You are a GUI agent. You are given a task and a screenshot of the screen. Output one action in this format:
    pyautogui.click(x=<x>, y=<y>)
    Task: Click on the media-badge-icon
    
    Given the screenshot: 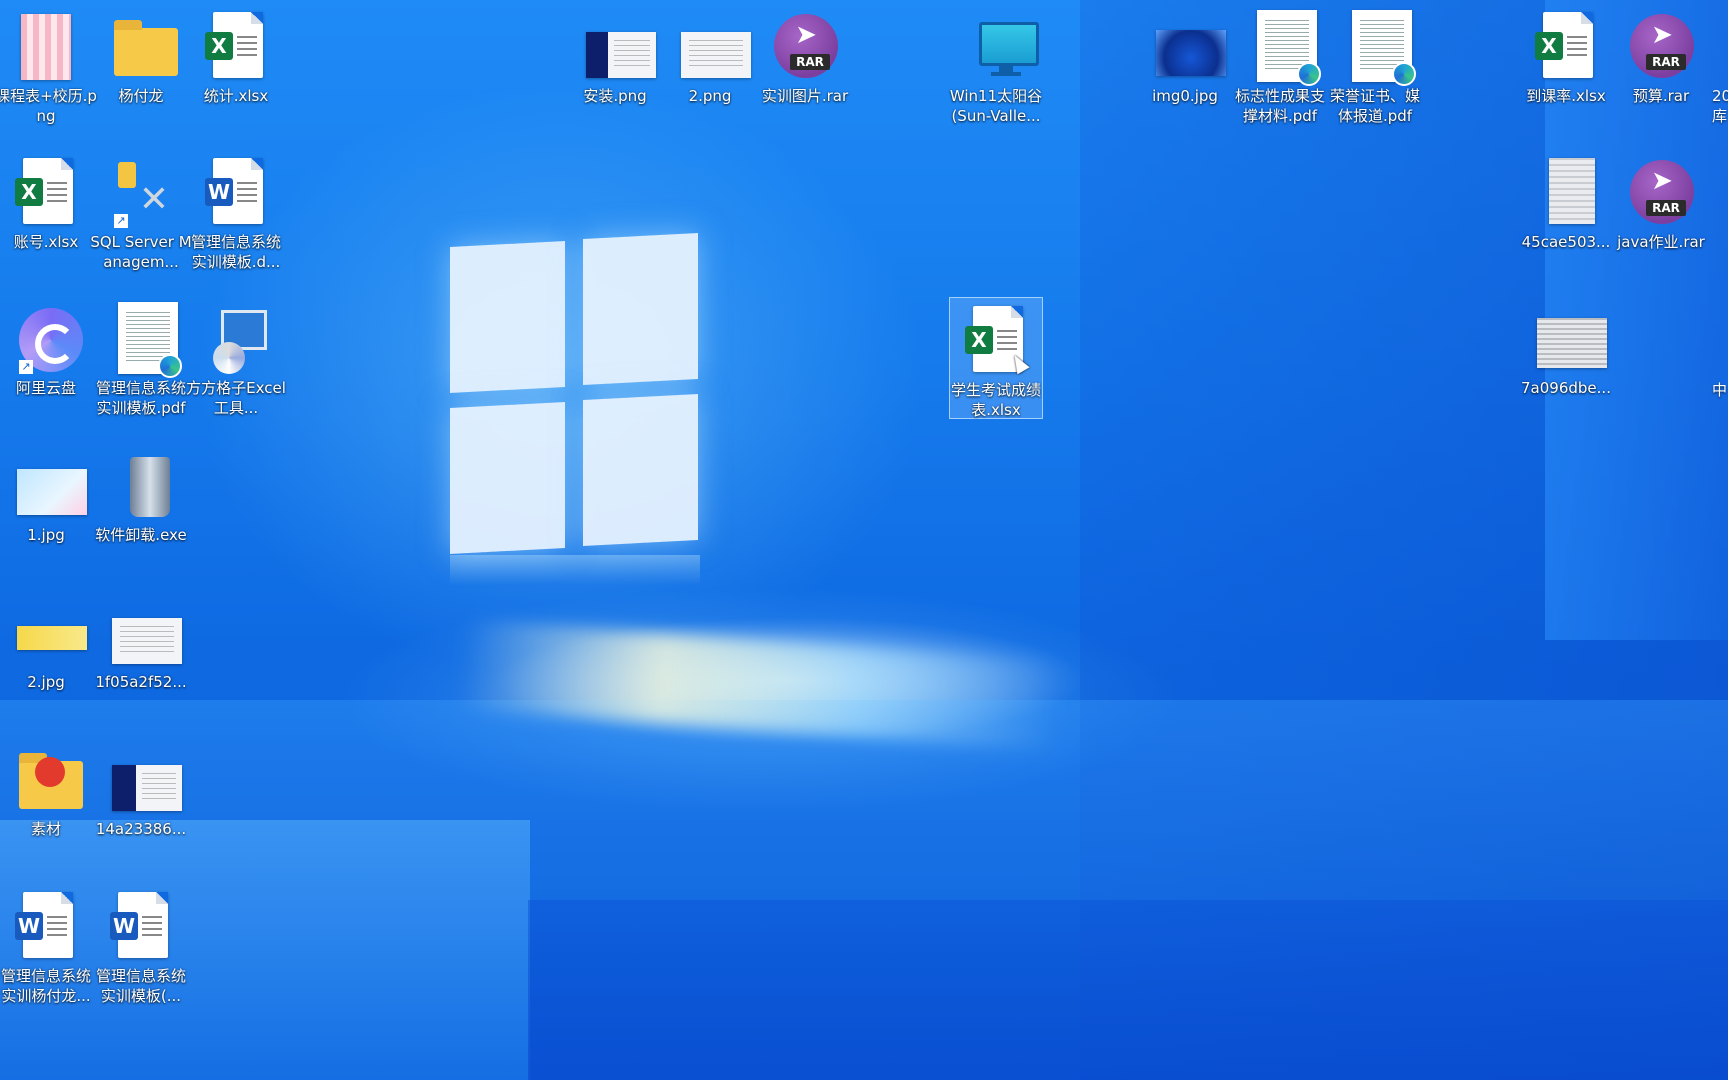 What is the action you would take?
    pyautogui.click(x=50, y=772)
    